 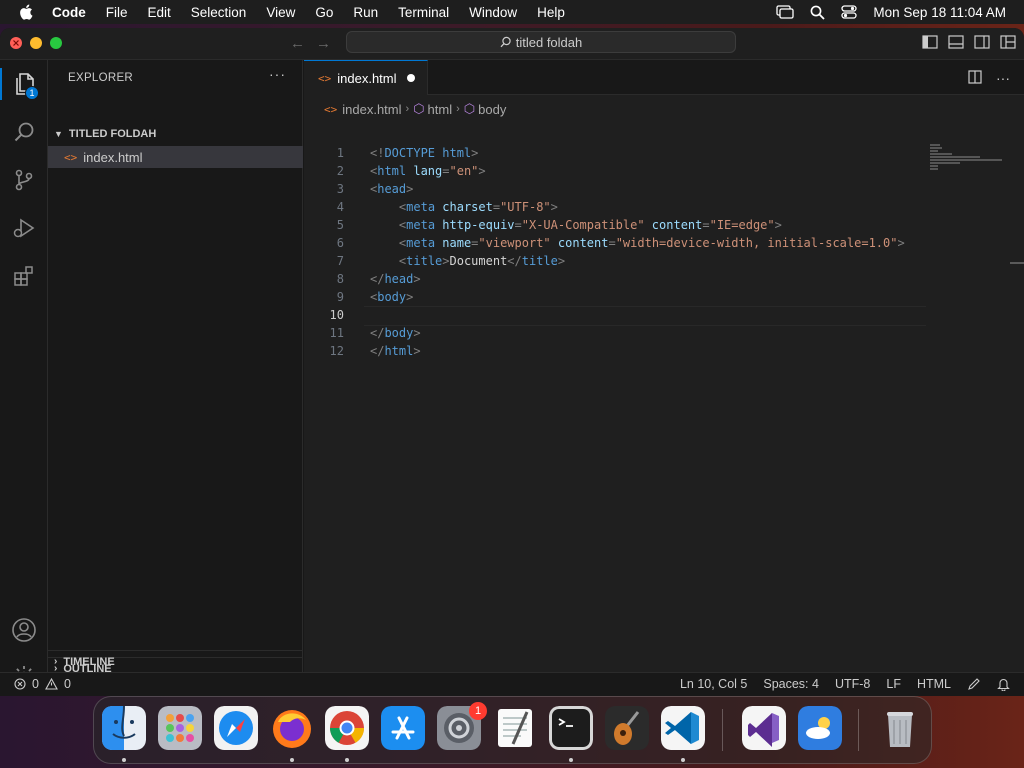 I want to click on dock-finder-icon, so click(x=124, y=728).